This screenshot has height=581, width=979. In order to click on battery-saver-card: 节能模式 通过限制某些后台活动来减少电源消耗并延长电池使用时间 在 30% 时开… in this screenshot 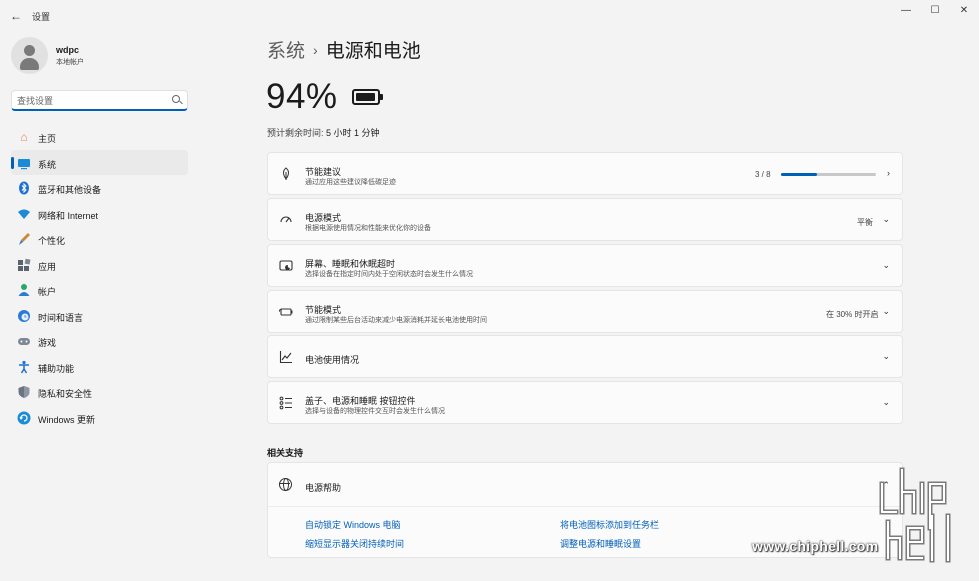, I will do `click(585, 311)`.